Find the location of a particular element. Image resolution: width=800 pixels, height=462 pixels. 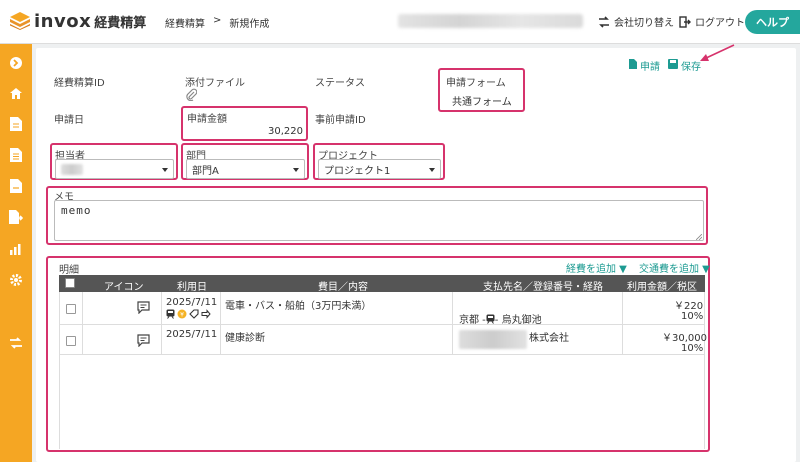

breadcrumb-new: 新規作成 is located at coordinates (249, 24).